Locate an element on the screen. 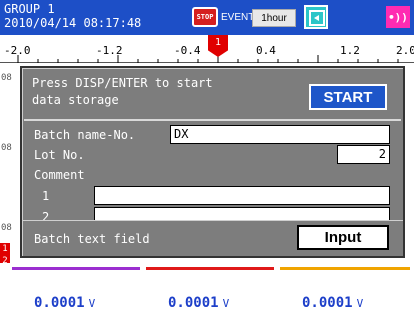  stop-icon: STOP is located at coordinates (205, 17).